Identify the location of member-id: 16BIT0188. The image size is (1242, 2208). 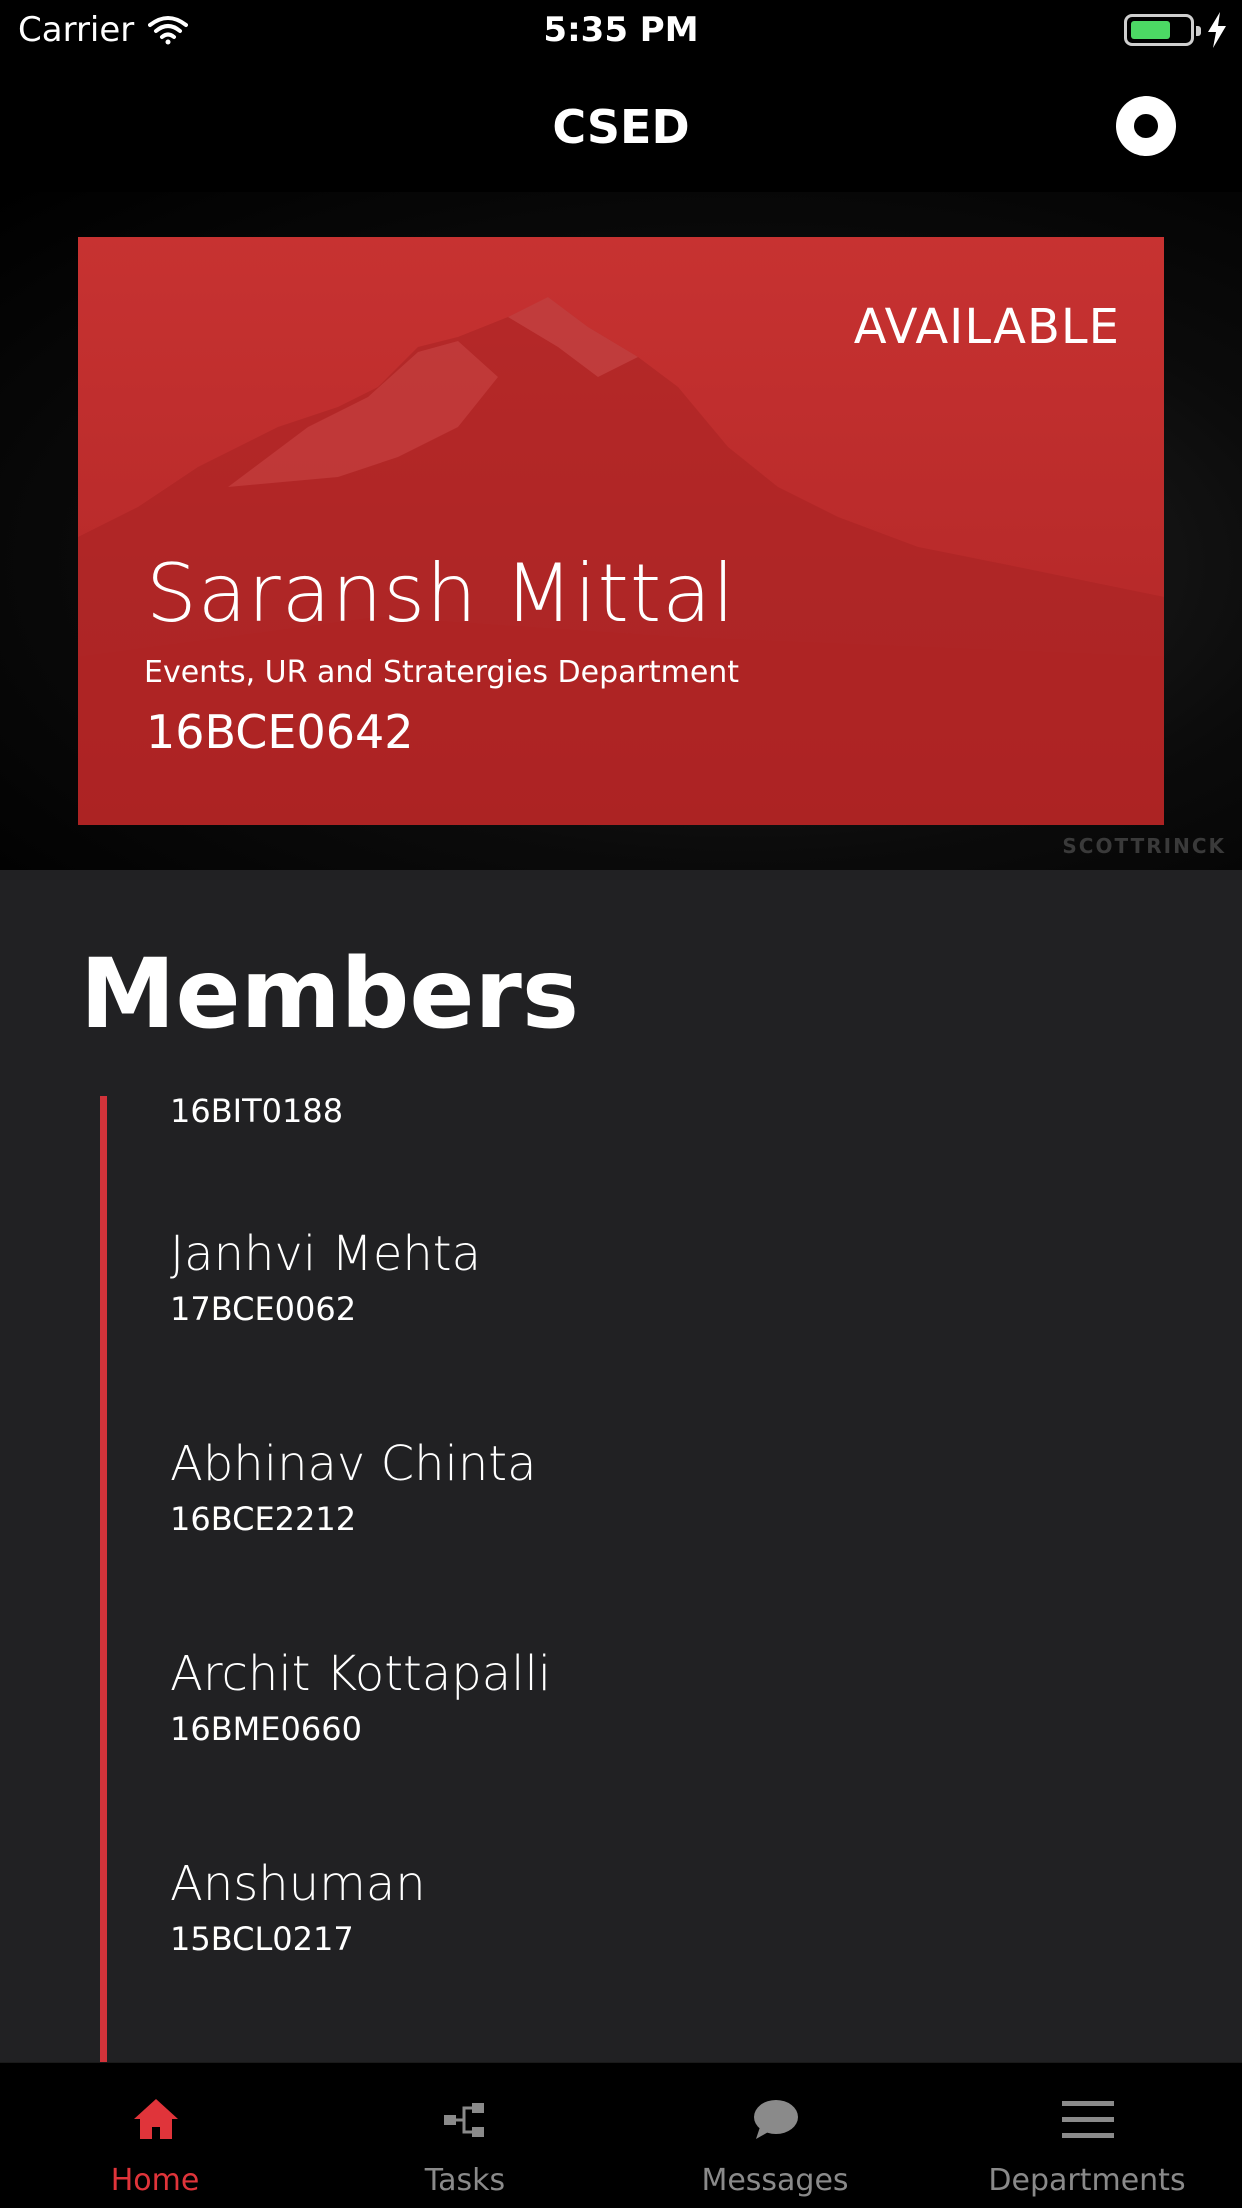
(257, 1111).